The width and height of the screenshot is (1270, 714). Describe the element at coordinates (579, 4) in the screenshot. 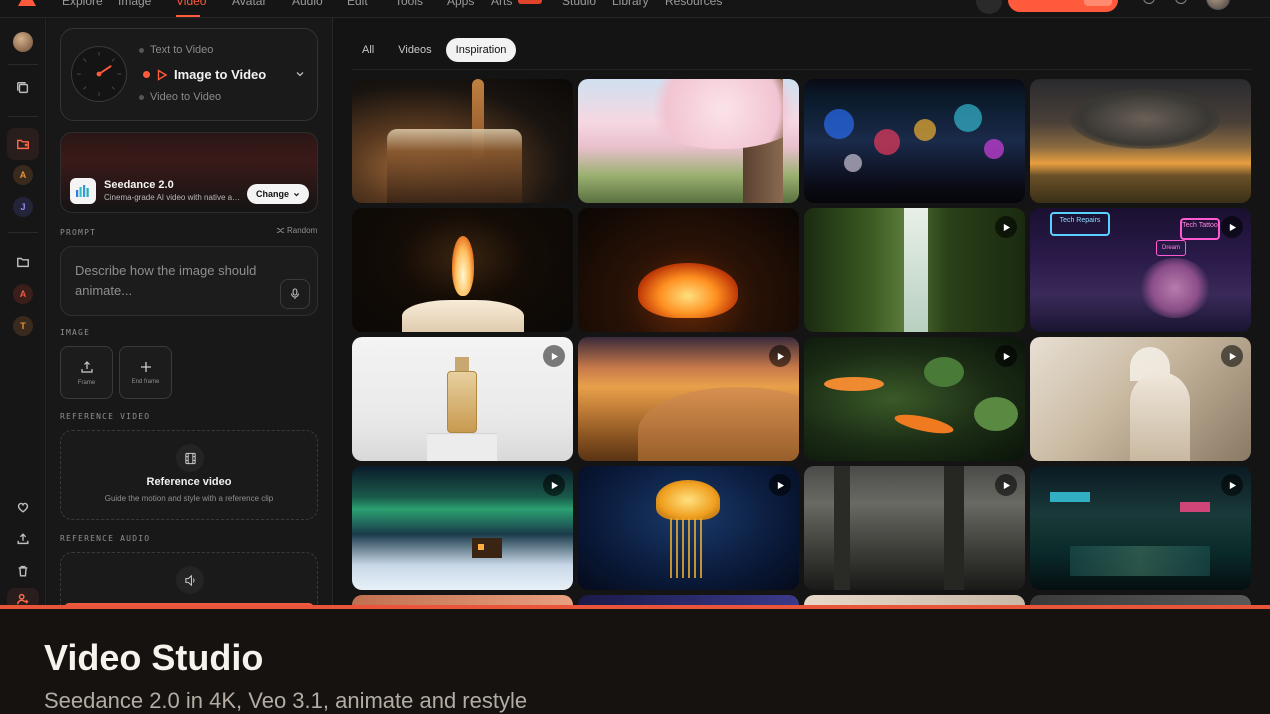

I see `nav-studio: Studio` at that location.